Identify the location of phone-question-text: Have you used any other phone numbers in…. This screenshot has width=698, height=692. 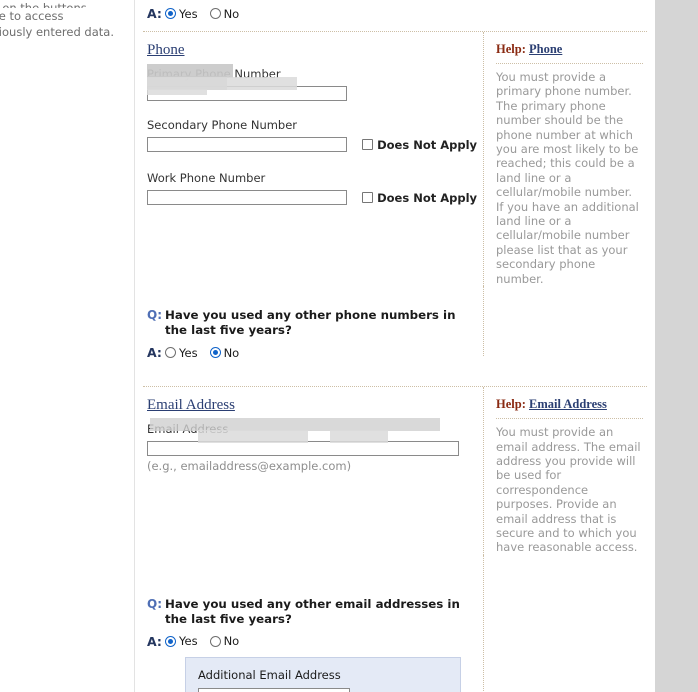
(310, 323).